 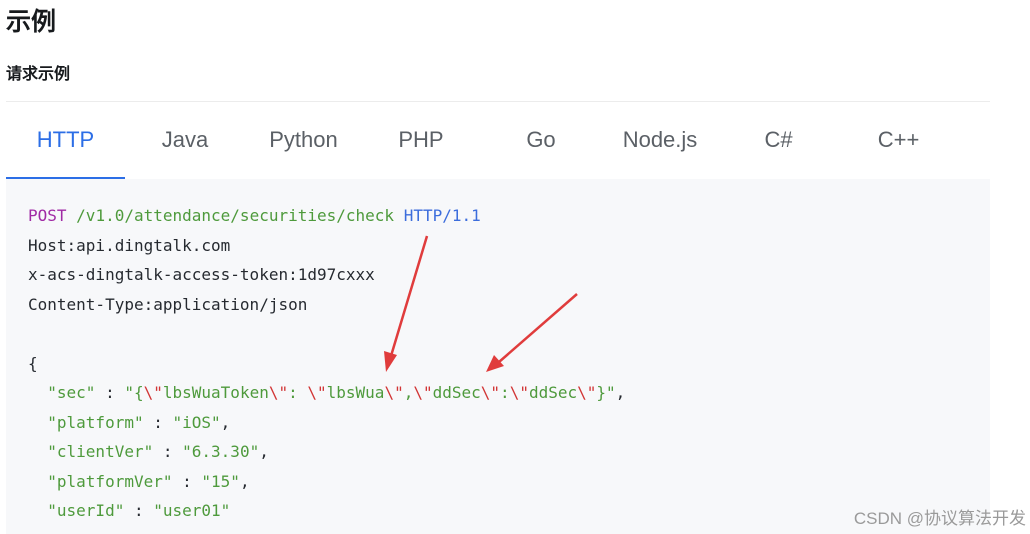 What do you see at coordinates (192, 510) in the screenshot?
I see `json-value: "user01"` at bounding box center [192, 510].